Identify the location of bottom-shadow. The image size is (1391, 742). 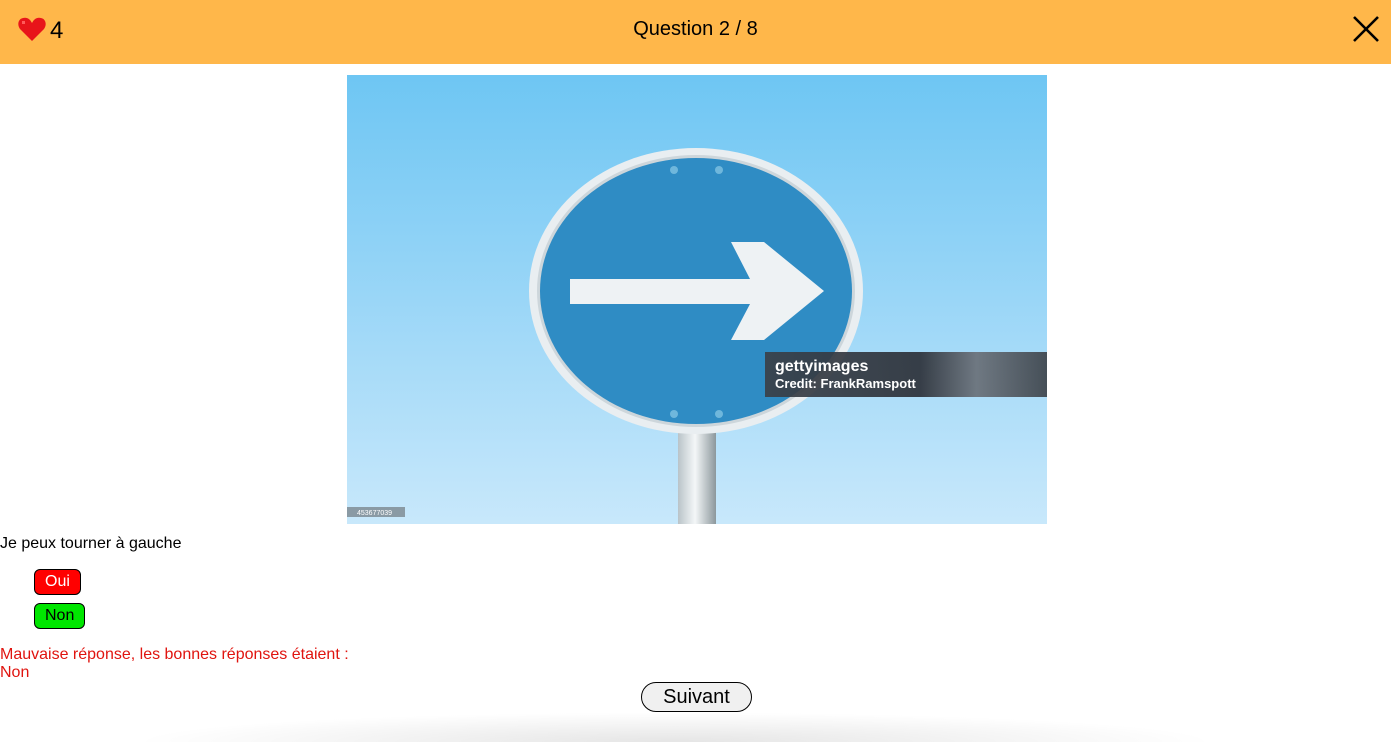
(675, 727).